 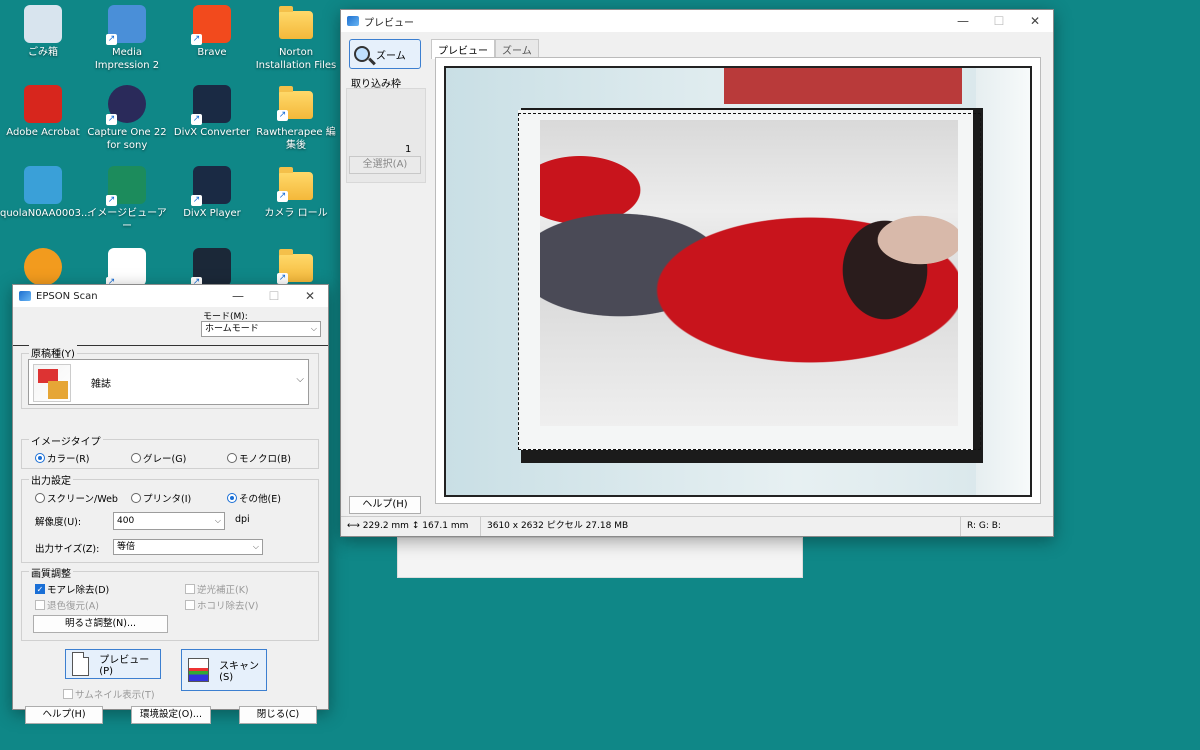 What do you see at coordinates (78, 590) in the screenshot?
I see `moire-label: モアレ除去(D)` at bounding box center [78, 590].